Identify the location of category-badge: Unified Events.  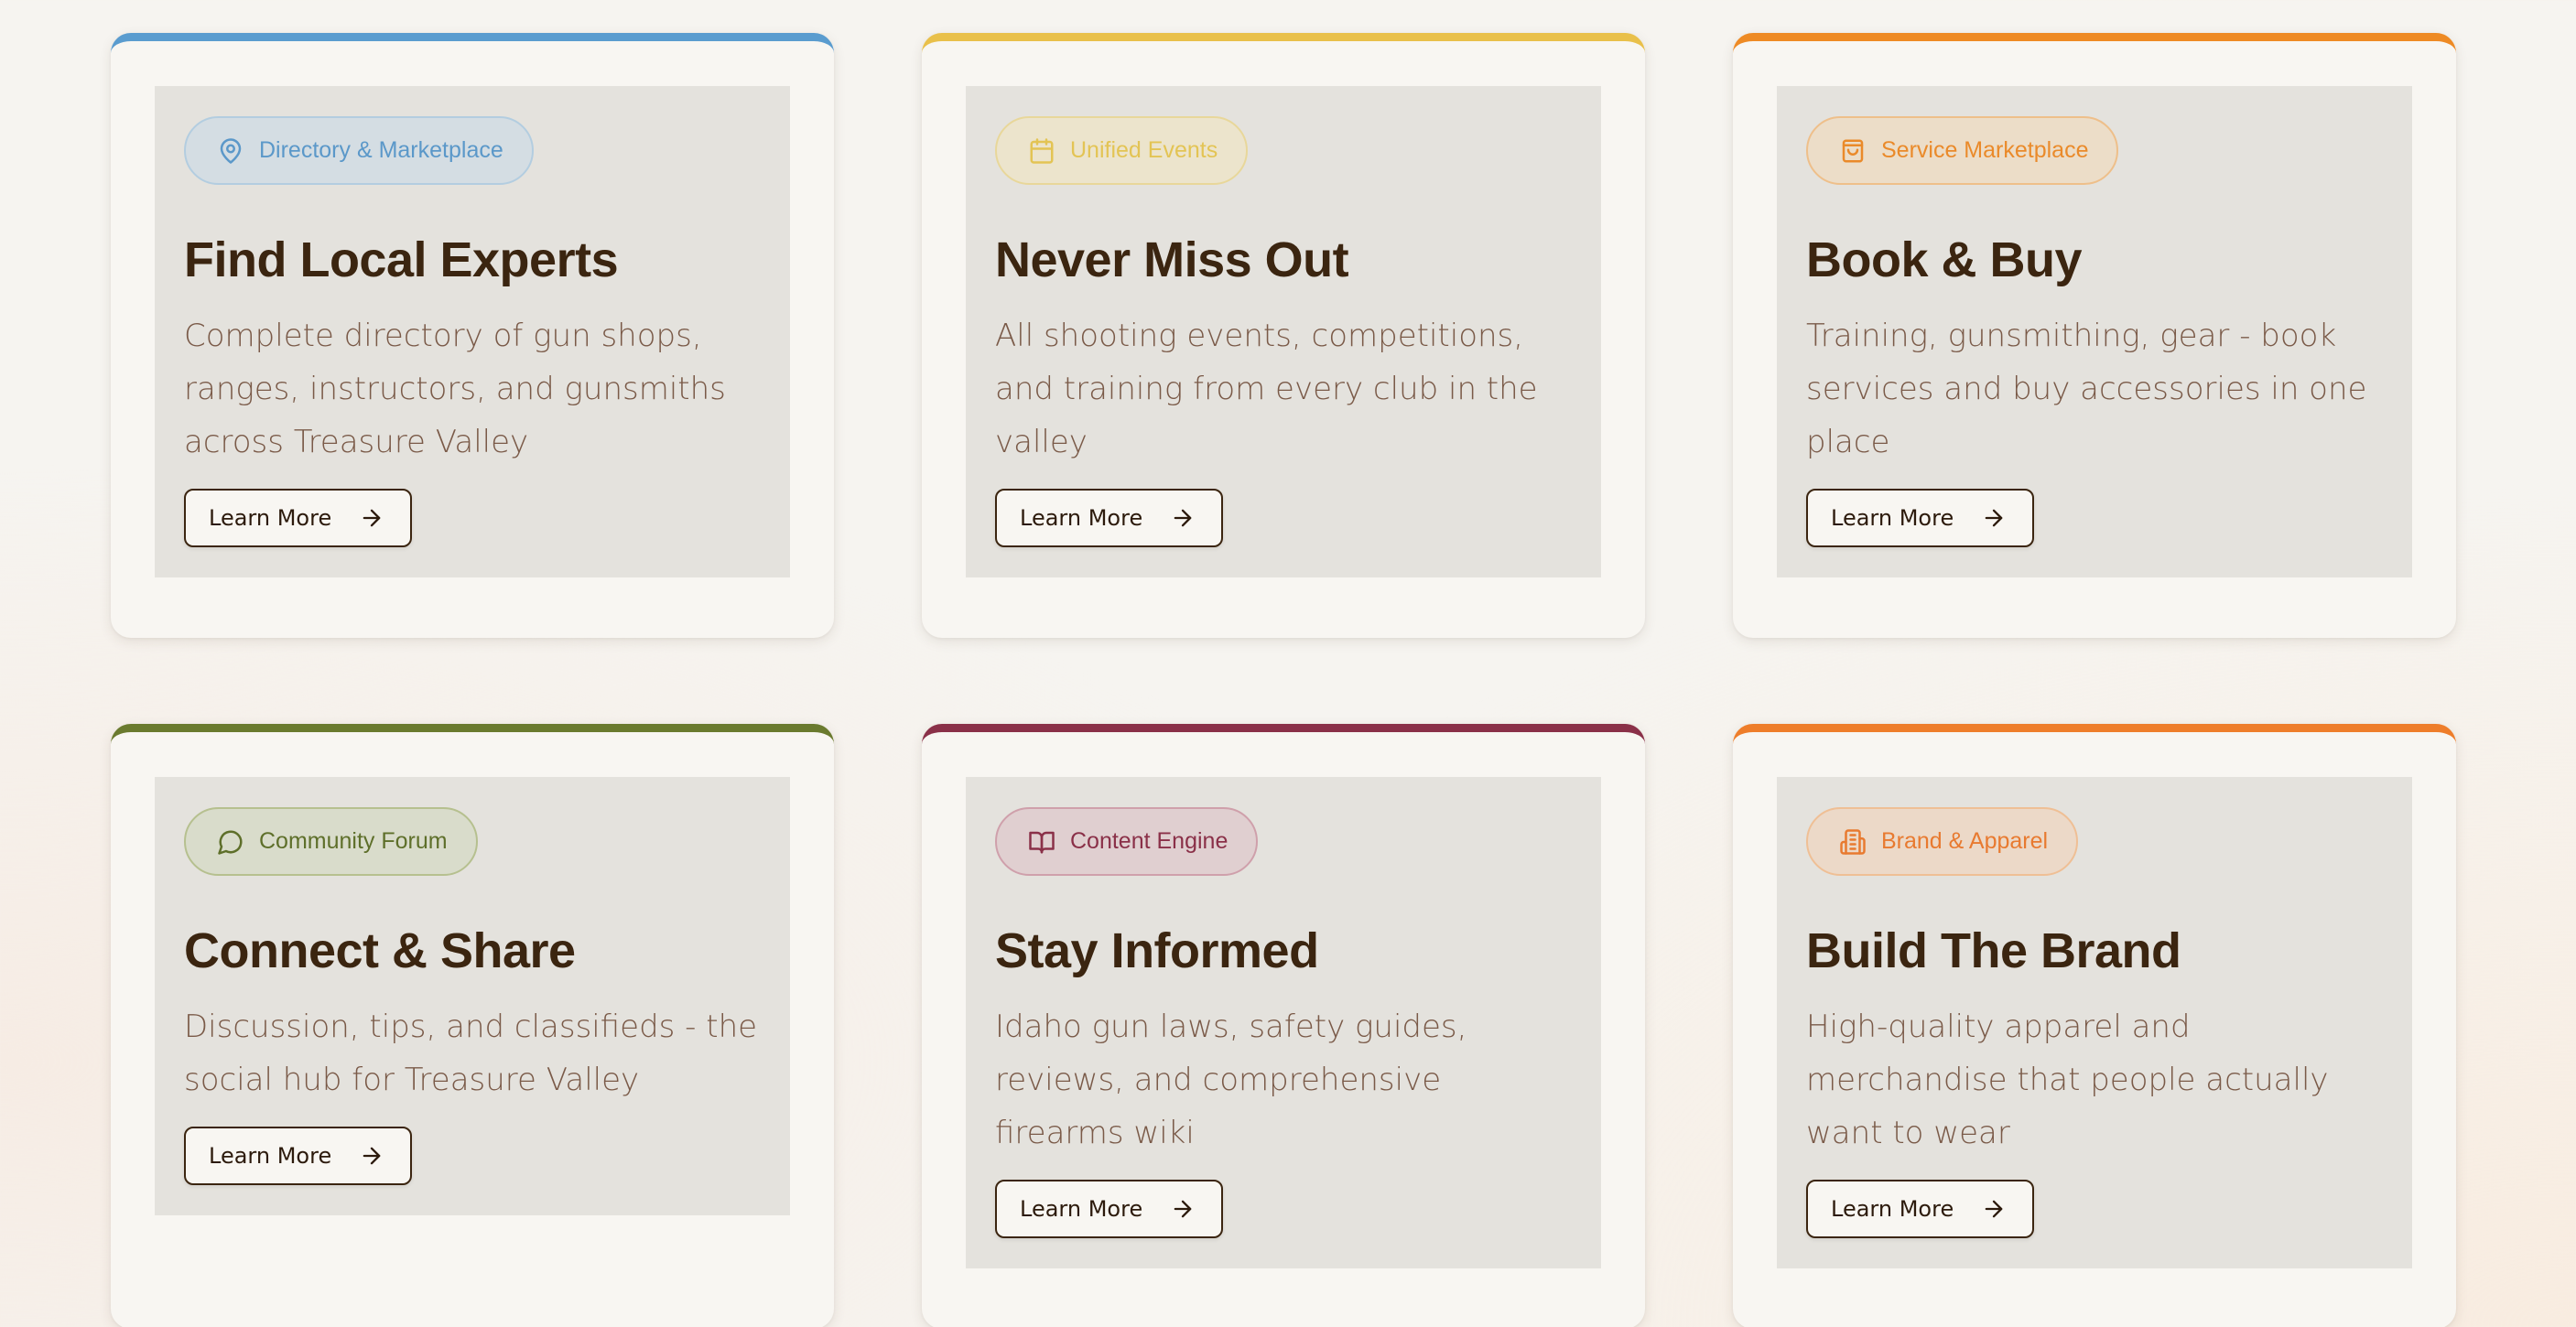
(1122, 150).